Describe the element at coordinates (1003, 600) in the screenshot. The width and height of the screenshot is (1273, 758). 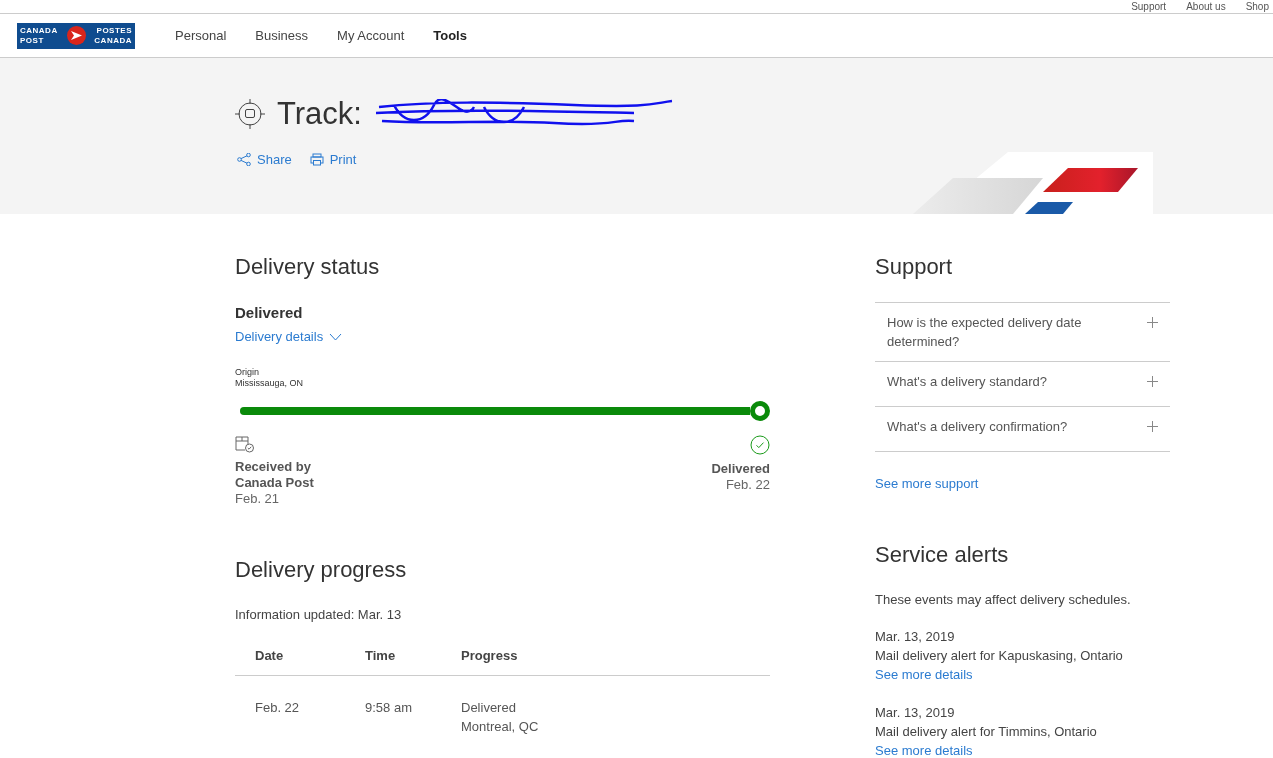
I see `alerts-intro: These events may affect delivery schedules.` at that location.